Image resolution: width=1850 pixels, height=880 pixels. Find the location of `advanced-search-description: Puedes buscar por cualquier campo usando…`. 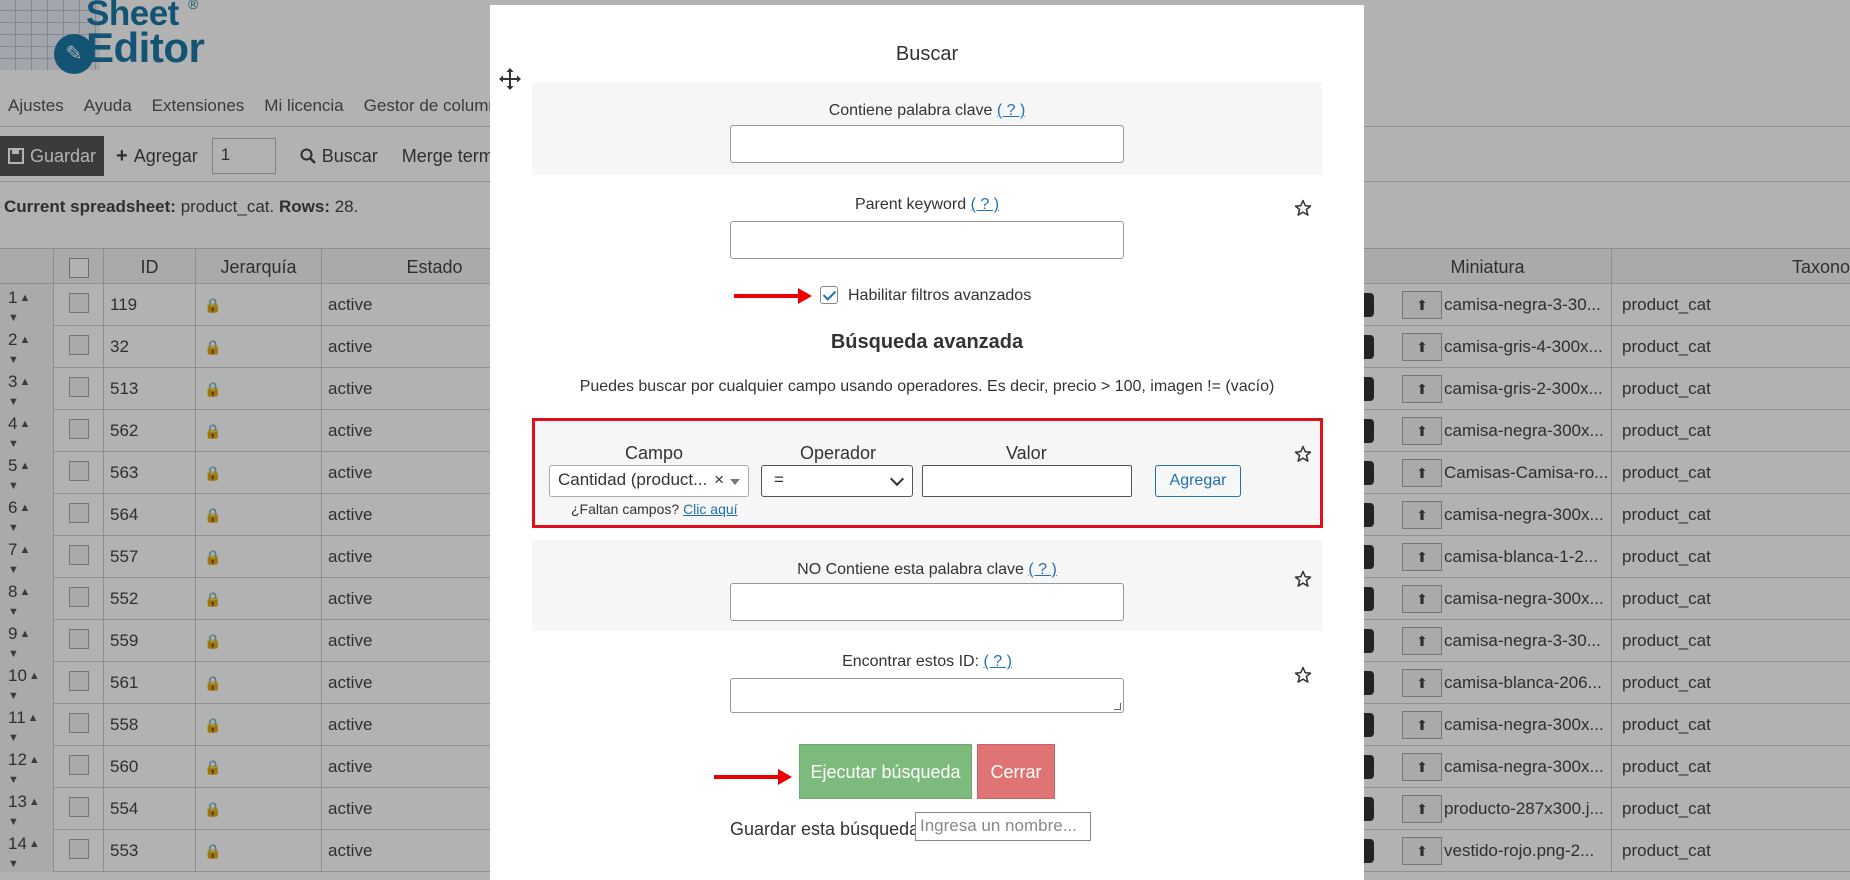

advanced-search-description: Puedes buscar por cualquier campo usando… is located at coordinates (927, 386).